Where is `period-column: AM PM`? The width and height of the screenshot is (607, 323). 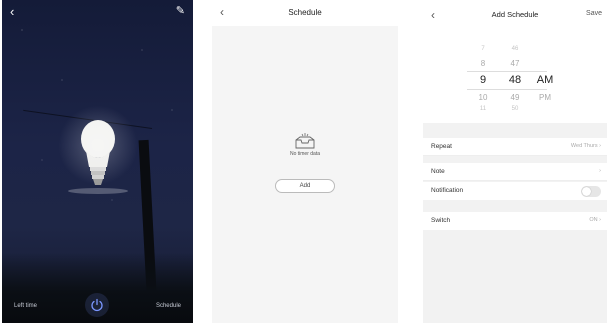 period-column: AM PM is located at coordinates (545, 76).